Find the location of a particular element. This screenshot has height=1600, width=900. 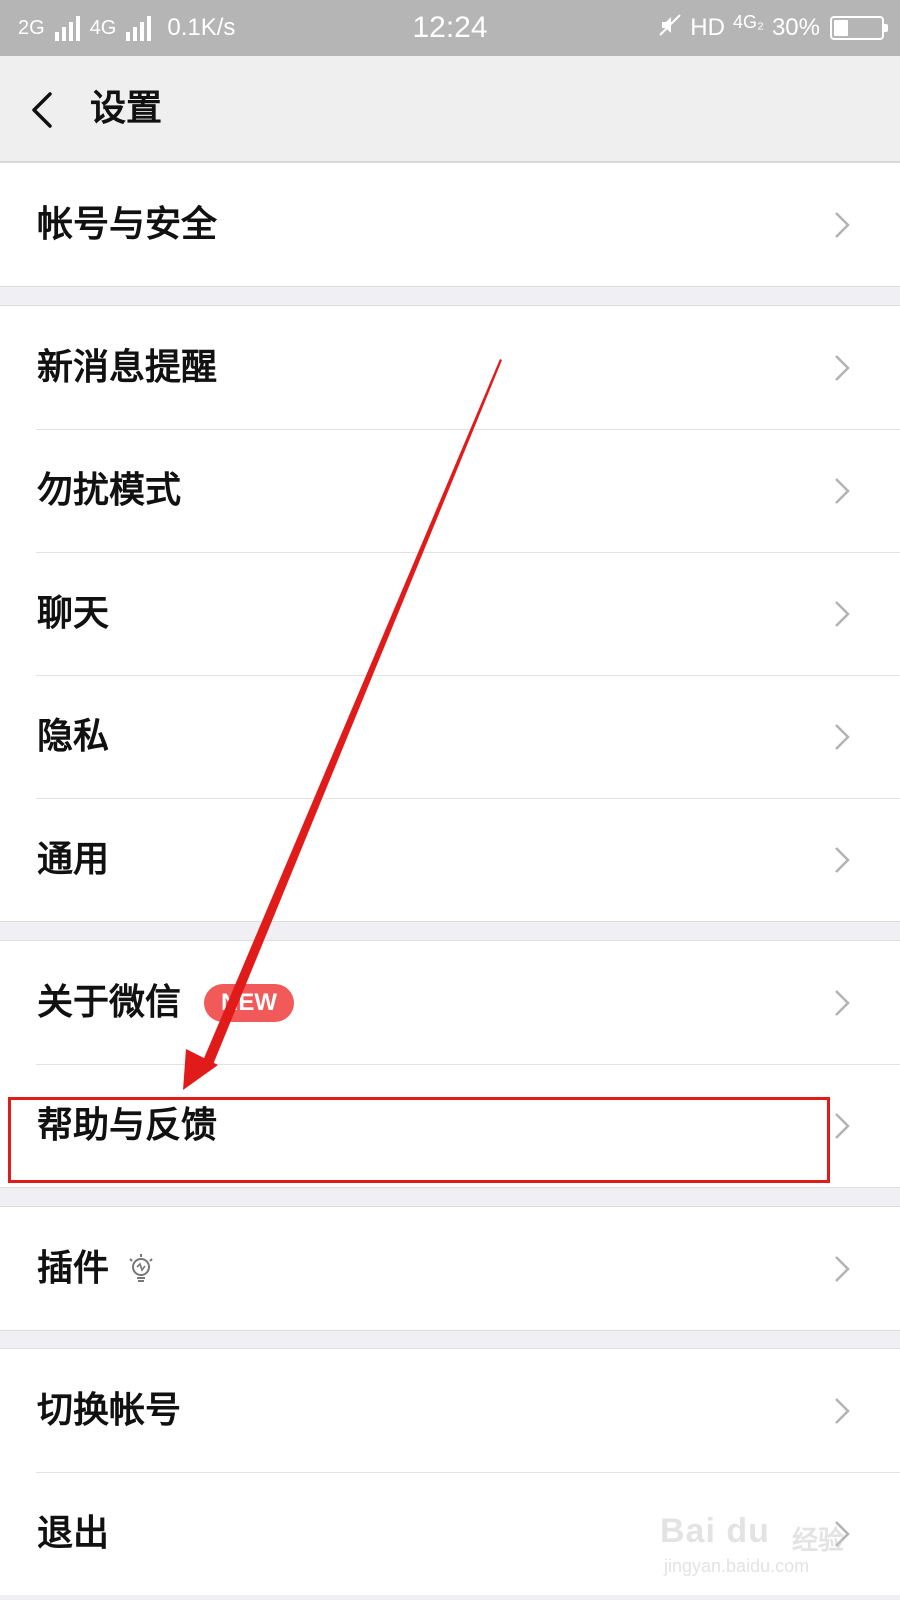

new-badge: NEW is located at coordinates (249, 1003).